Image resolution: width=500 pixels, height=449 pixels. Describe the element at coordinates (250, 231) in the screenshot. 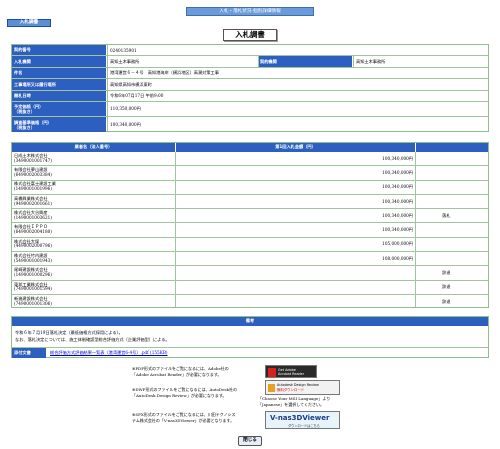

I see `bid-row: 有限会社ＩＰＰＯ (6490002004180) 100,340,000円` at that location.